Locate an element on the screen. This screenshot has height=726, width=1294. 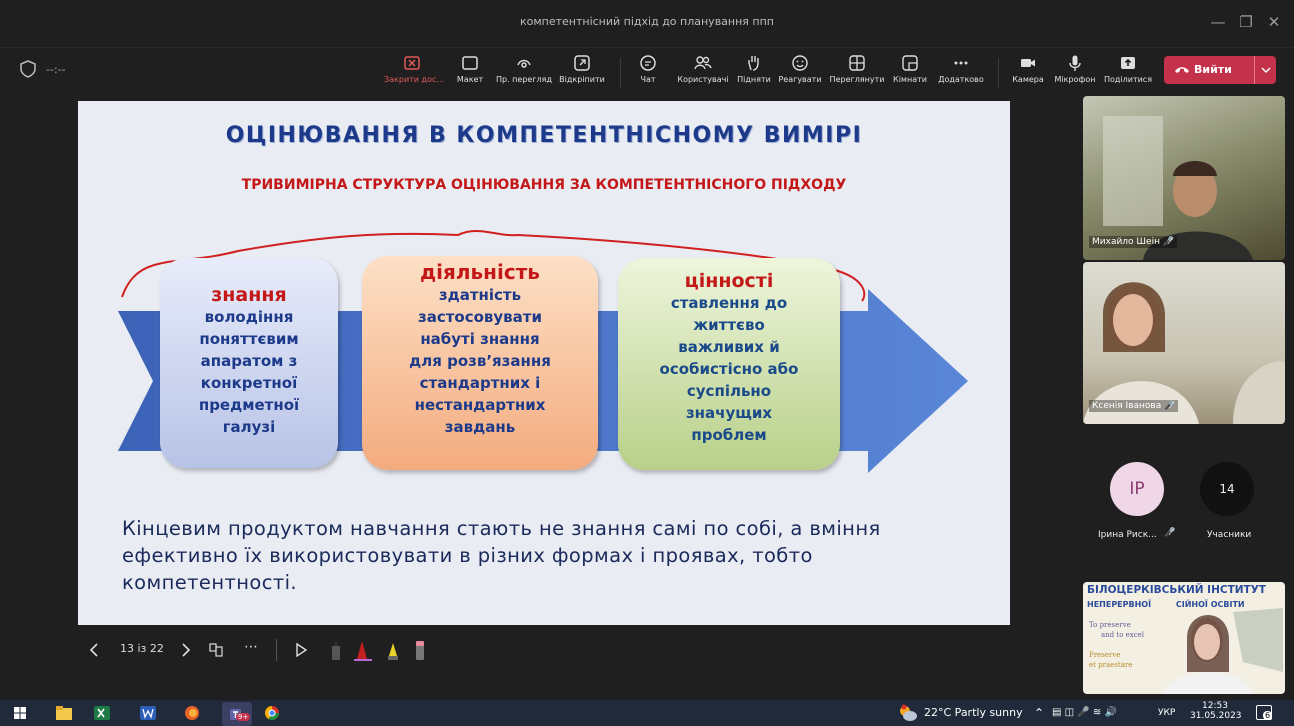
chevron-down-icon is located at coordinates (1266, 70).